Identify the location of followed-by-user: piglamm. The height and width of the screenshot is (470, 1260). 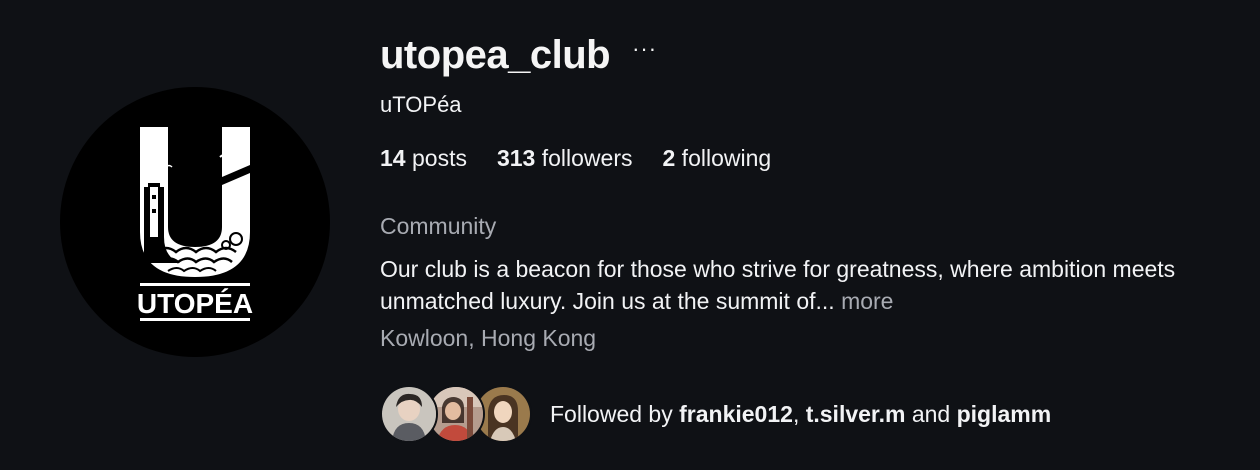
(1004, 414).